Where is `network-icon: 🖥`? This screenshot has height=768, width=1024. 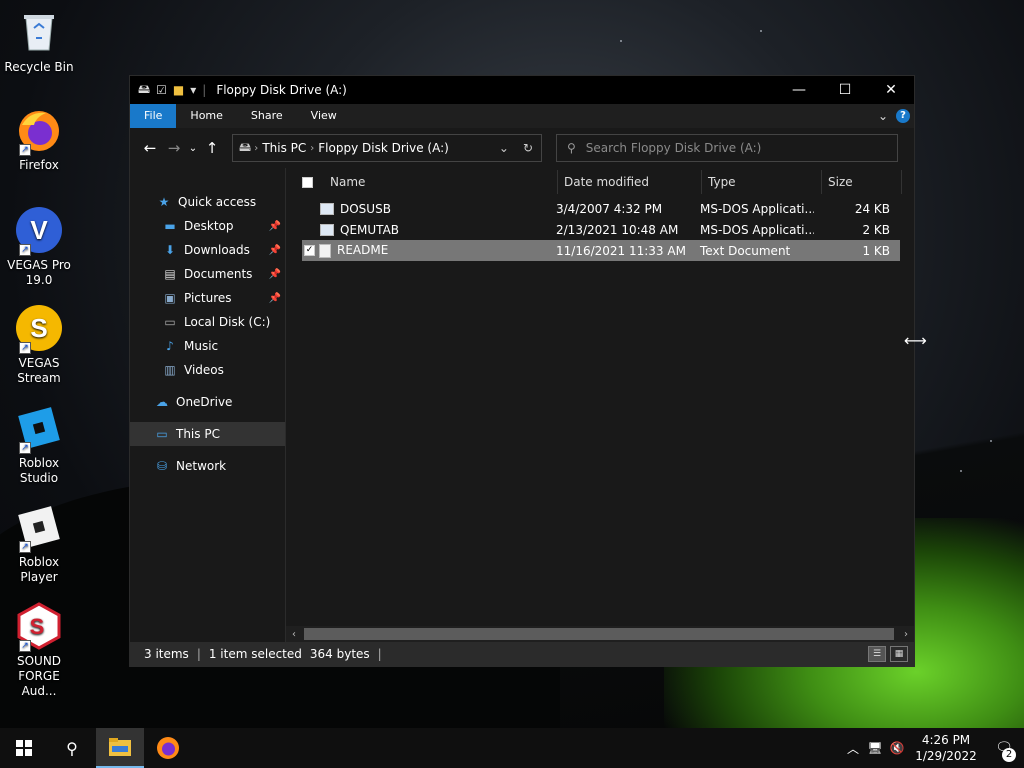 network-icon: 🖥 is located at coordinates (875, 748).